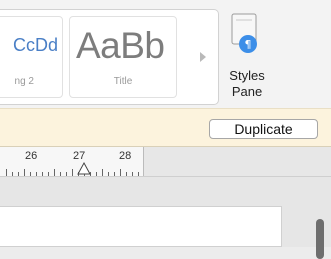 The height and width of the screenshot is (259, 331). Describe the element at coordinates (75, 161) in the screenshot. I see `ruler-ticks` at that location.